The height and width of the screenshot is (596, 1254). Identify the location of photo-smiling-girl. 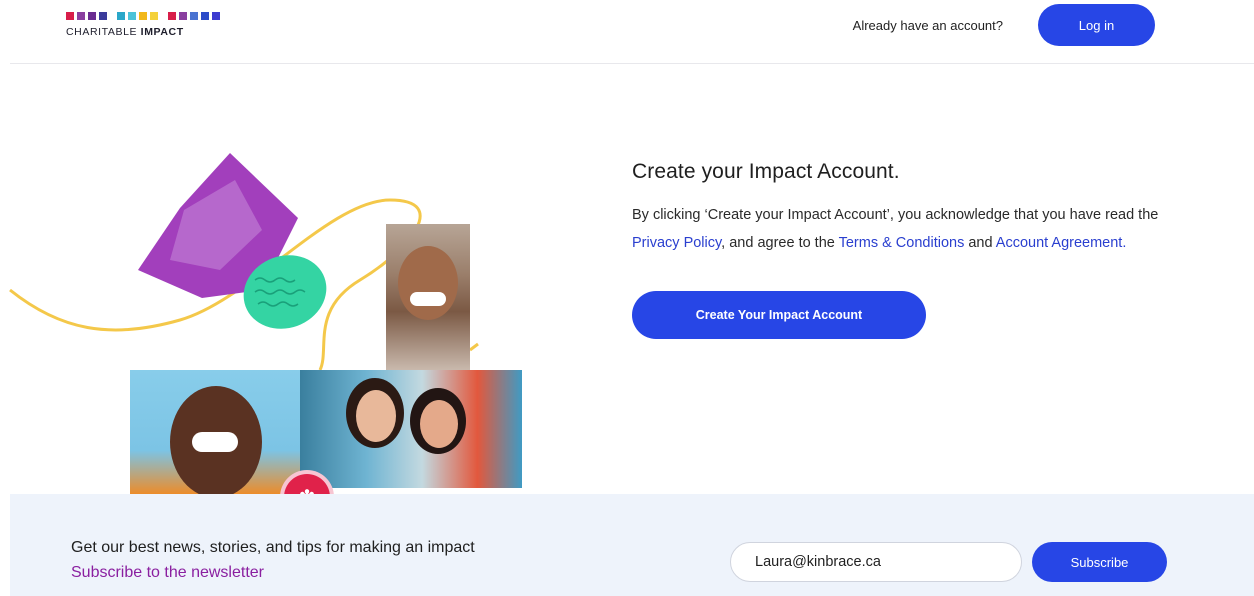
(428, 297).